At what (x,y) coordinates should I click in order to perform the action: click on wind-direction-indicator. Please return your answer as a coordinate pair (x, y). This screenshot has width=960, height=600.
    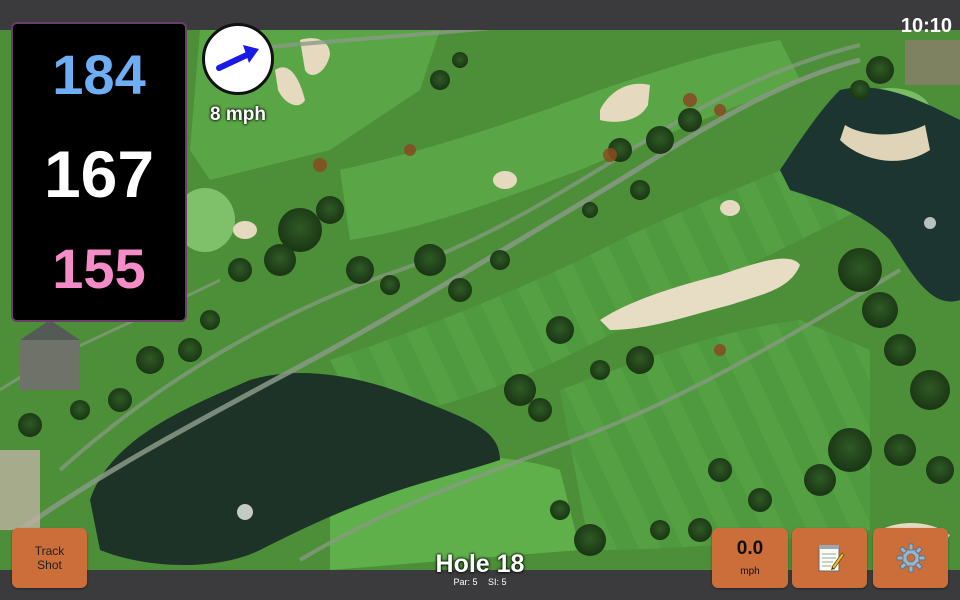
    Looking at the image, I should click on (238, 59).